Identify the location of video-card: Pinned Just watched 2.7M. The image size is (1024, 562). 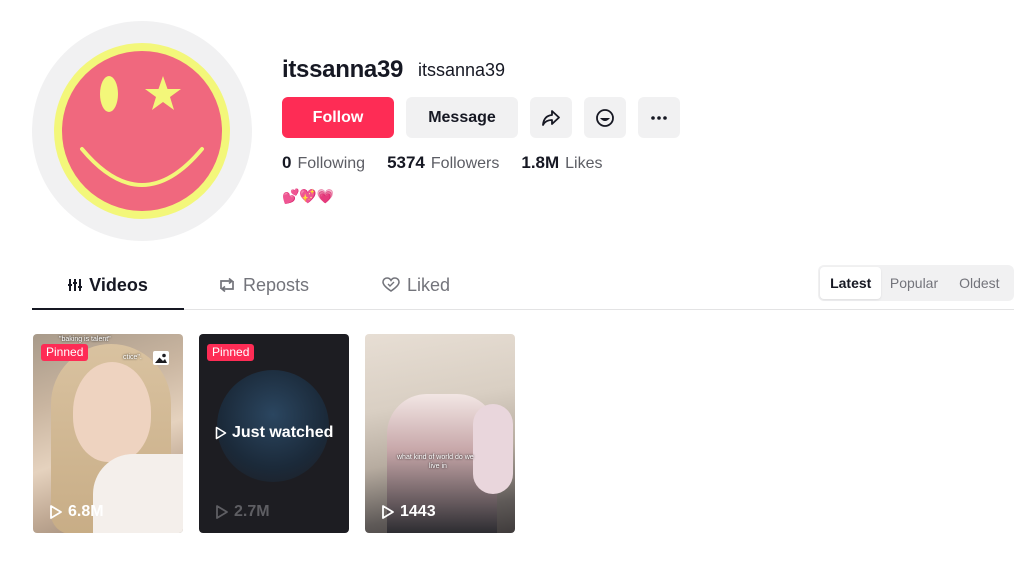
(274, 433).